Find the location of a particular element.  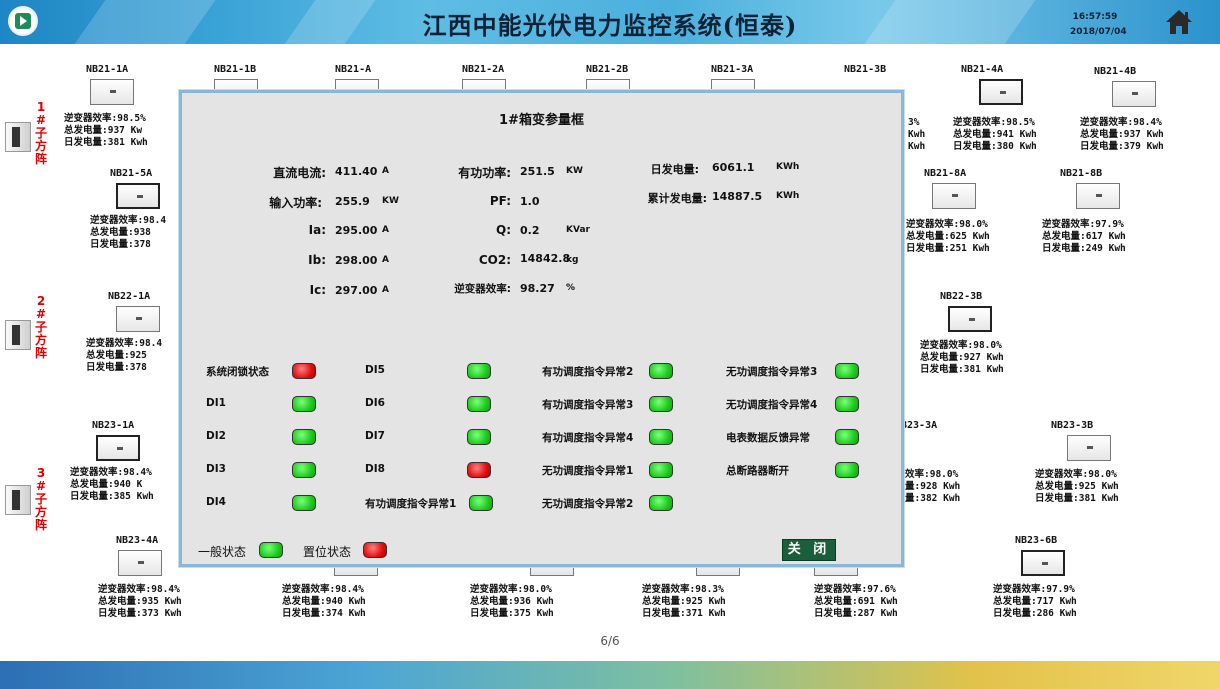

q-unit: KVar is located at coordinates (578, 230).